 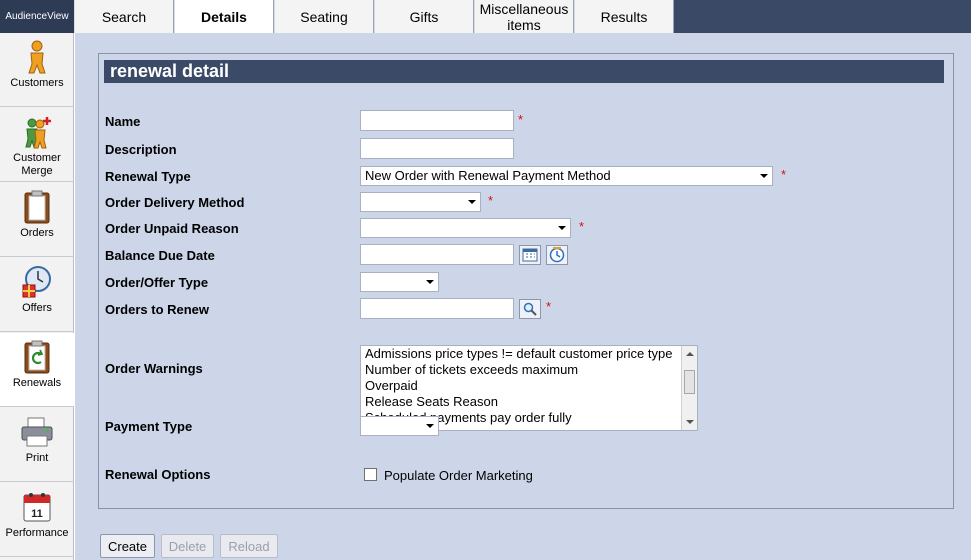 I want to click on time-picker-button, so click(x=557, y=255).